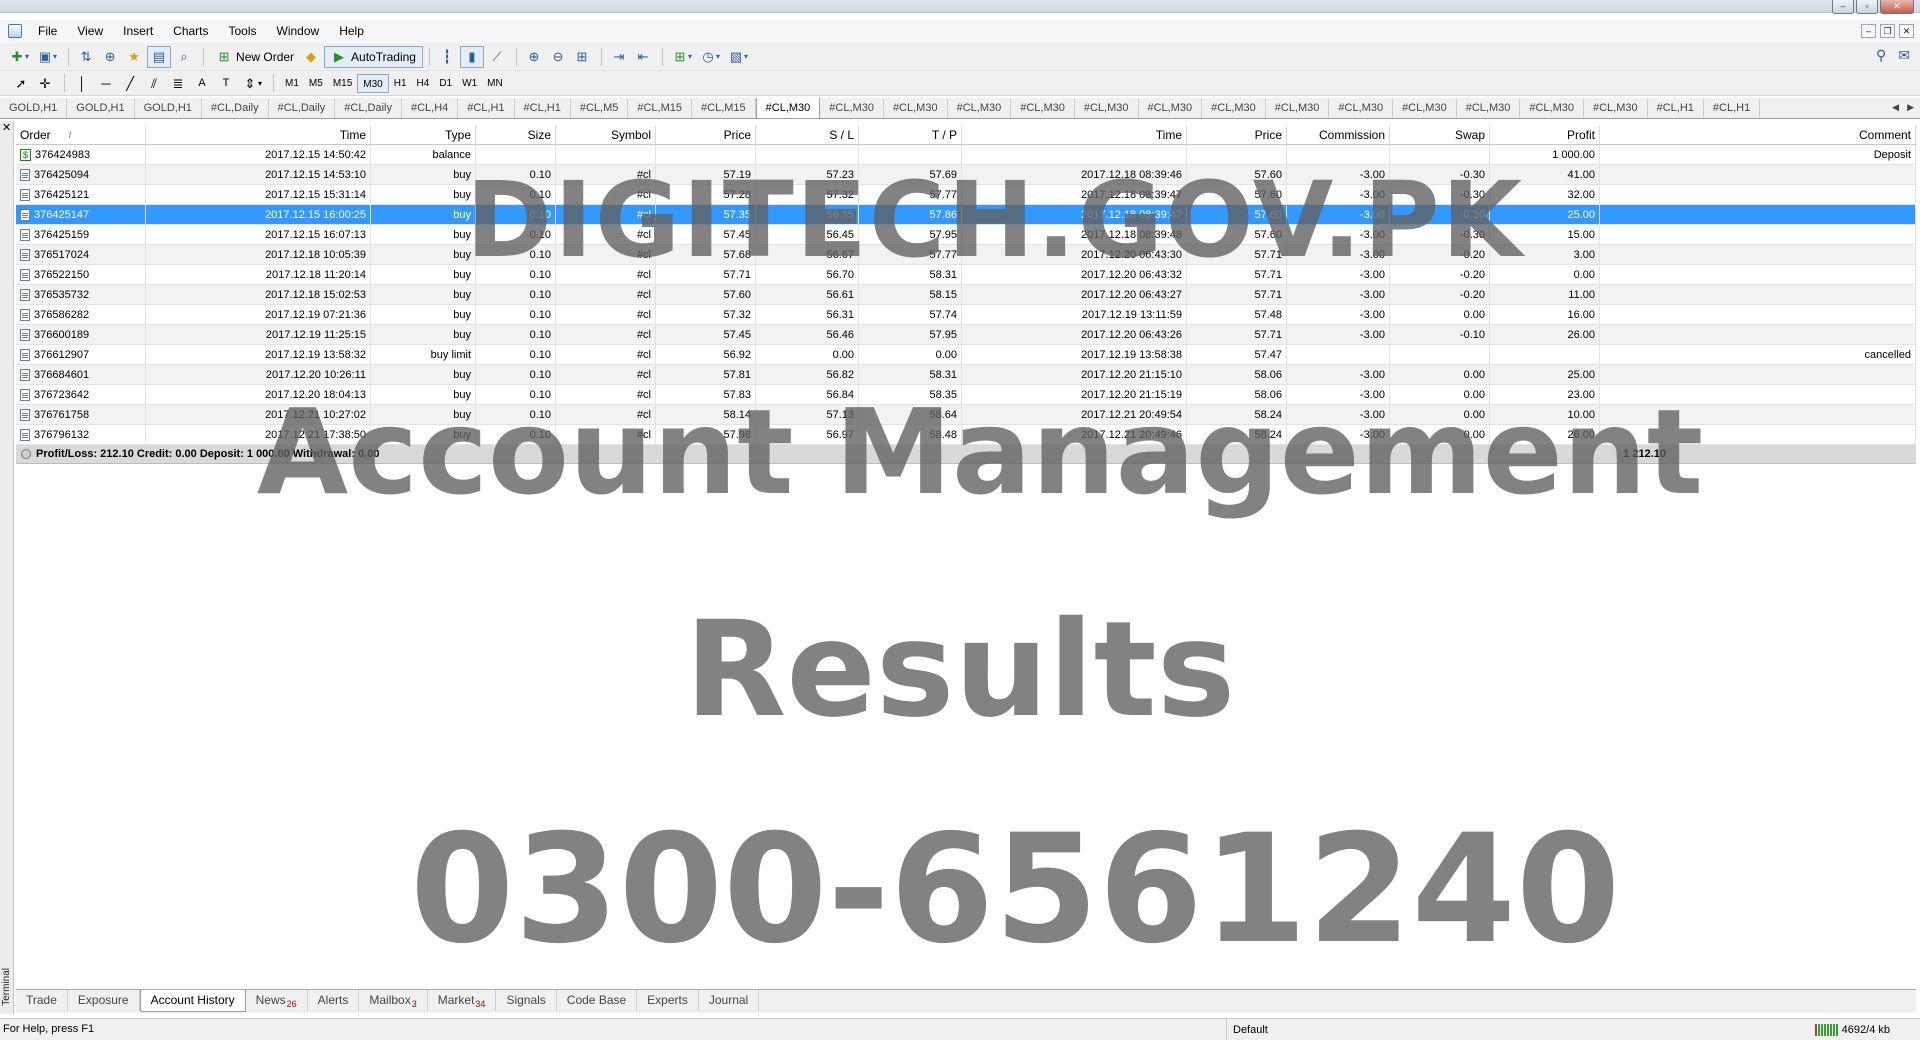 This screenshot has width=1920, height=1040. Describe the element at coordinates (226, 83) in the screenshot. I see `text-label-button: T` at that location.